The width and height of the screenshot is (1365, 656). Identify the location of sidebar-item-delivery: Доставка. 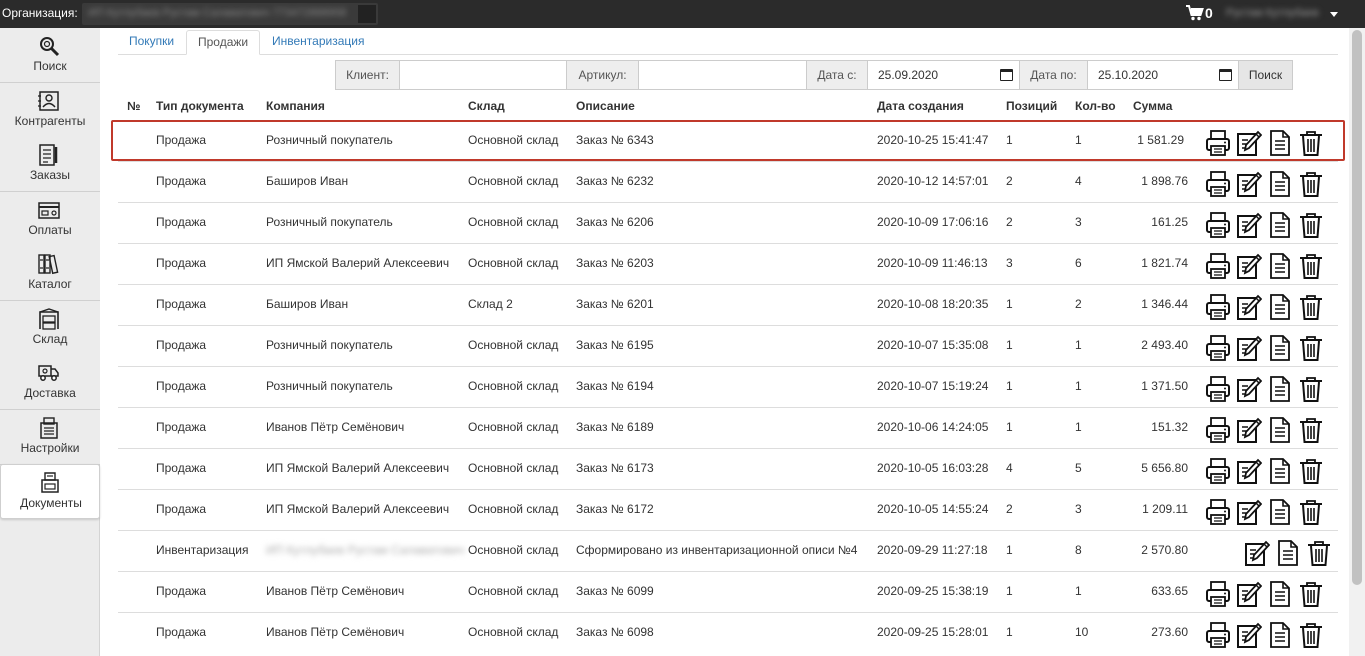
(50, 382).